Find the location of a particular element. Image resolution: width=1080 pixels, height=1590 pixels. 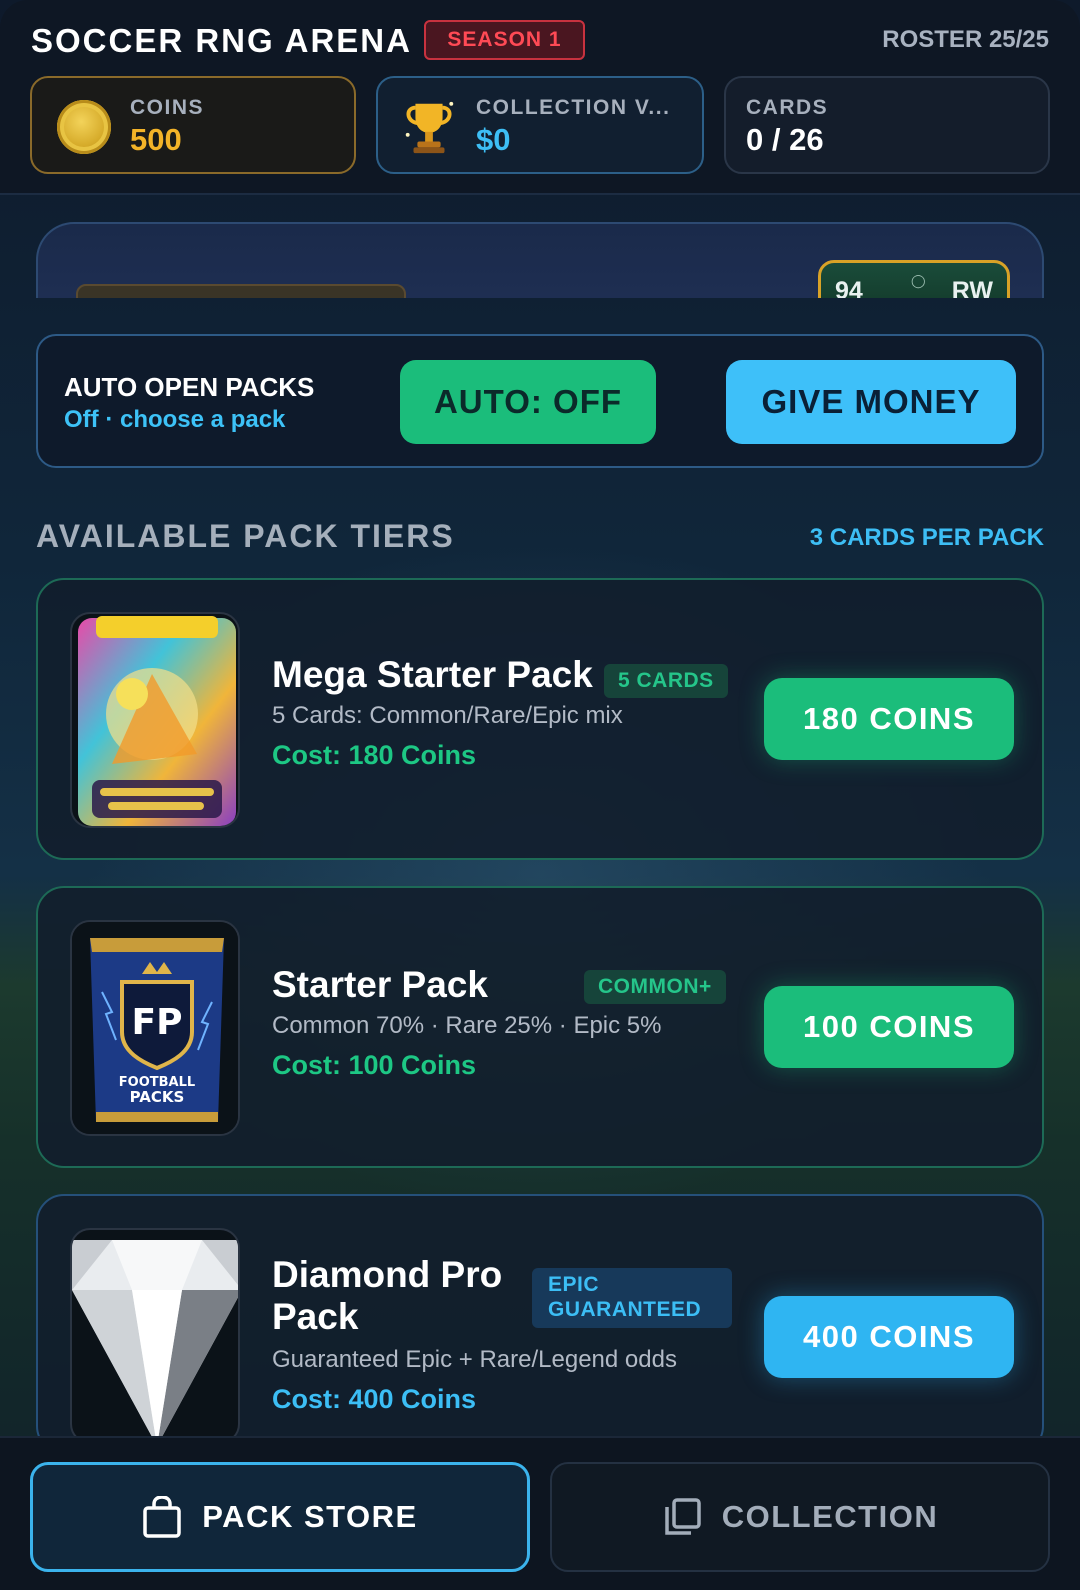

auto-toggle-button: AUTO: OFF is located at coordinates (528, 402).